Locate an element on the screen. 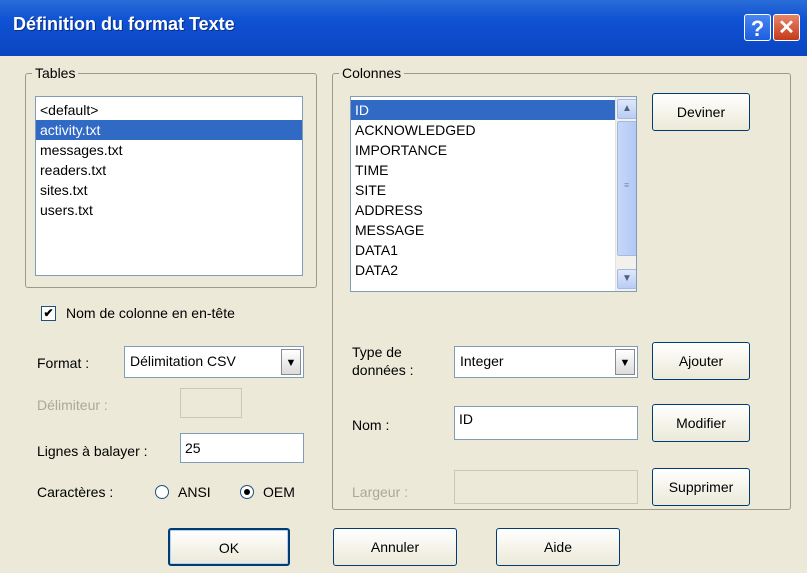 The height and width of the screenshot is (573, 807). delimiter-label: Délimiteur : is located at coordinates (72, 405).